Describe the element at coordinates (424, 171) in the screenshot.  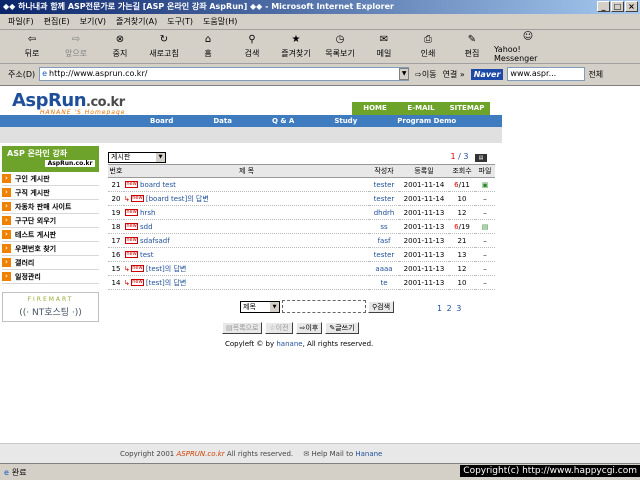
I see `col-date: 등록일` at that location.